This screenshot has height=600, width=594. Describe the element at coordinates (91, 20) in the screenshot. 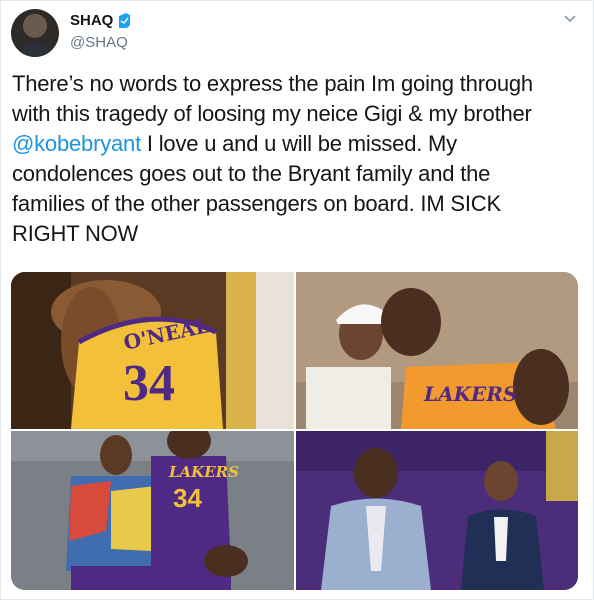

I see `author-name: SHAQ` at that location.